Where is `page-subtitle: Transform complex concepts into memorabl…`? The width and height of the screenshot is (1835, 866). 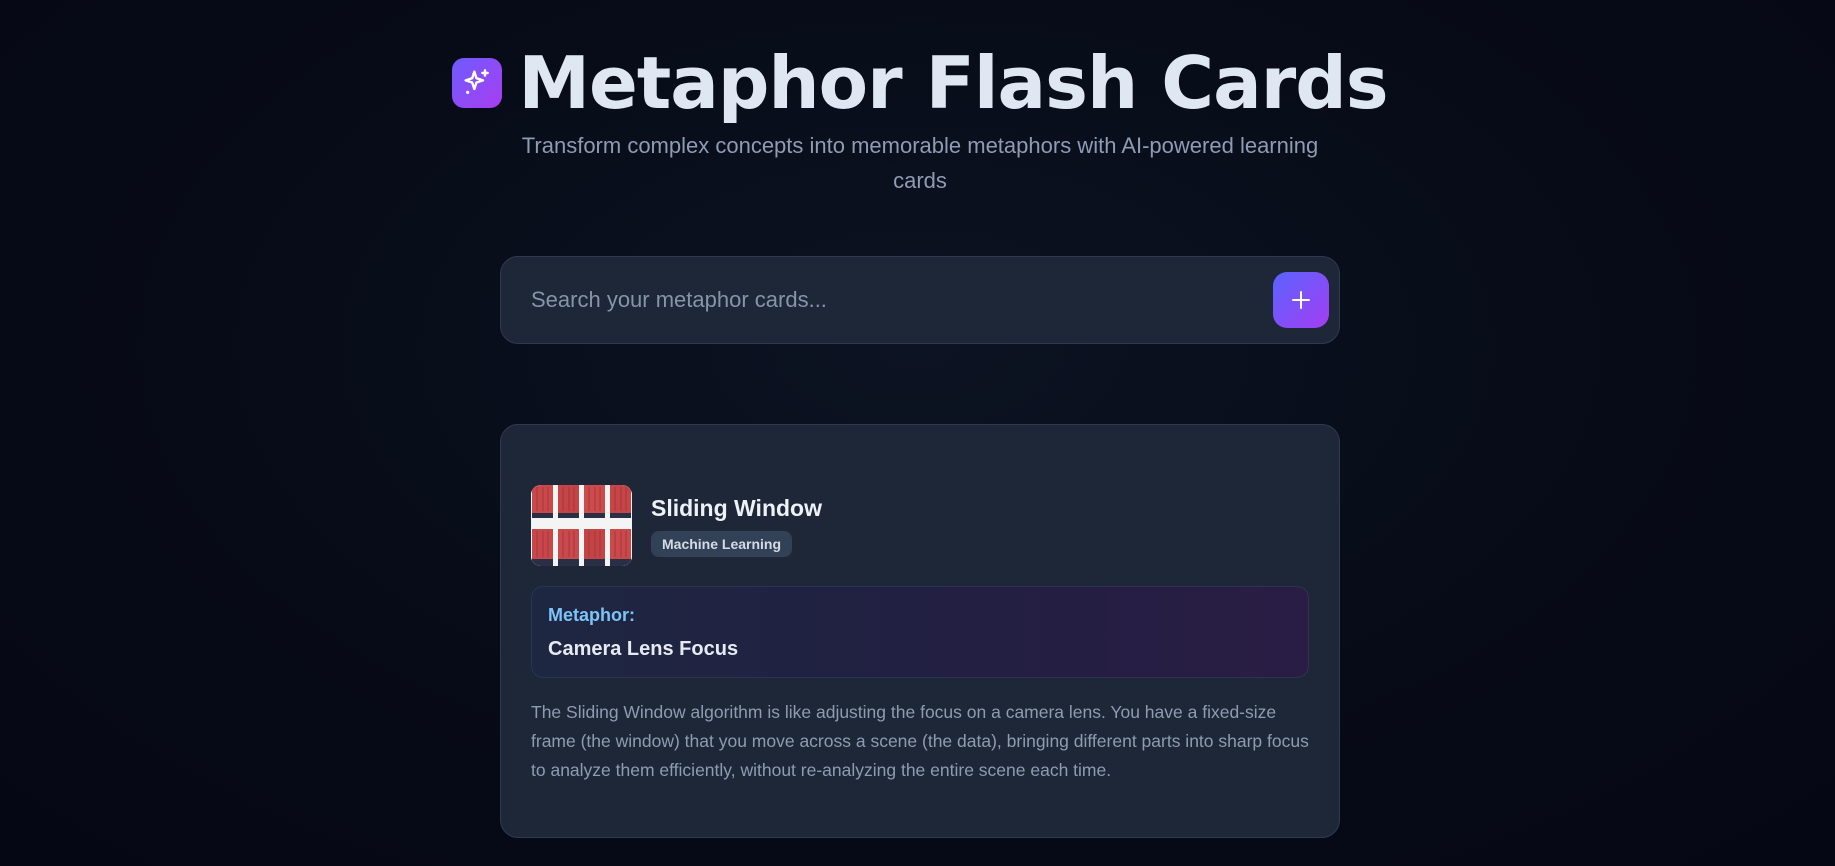 page-subtitle: Transform complex concepts into memorabl… is located at coordinates (920, 163).